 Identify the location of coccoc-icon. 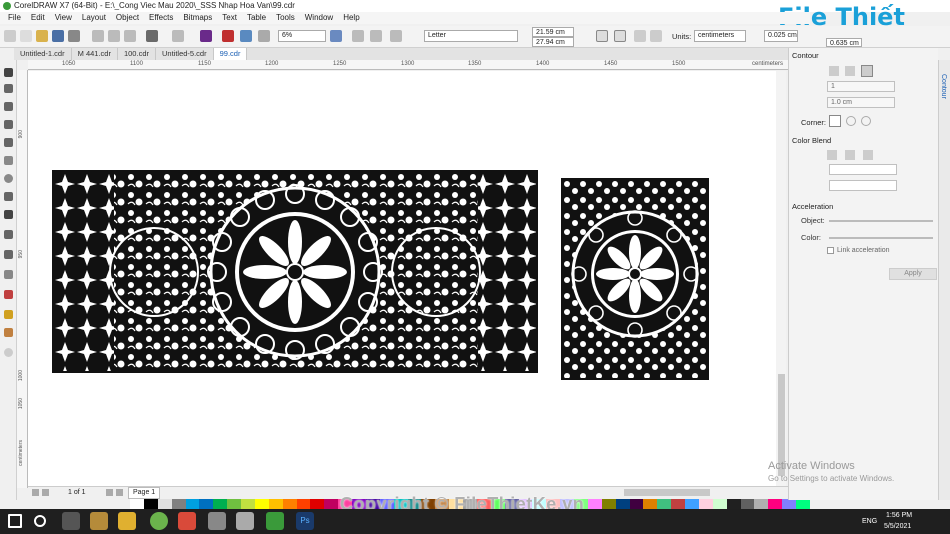
(159, 521).